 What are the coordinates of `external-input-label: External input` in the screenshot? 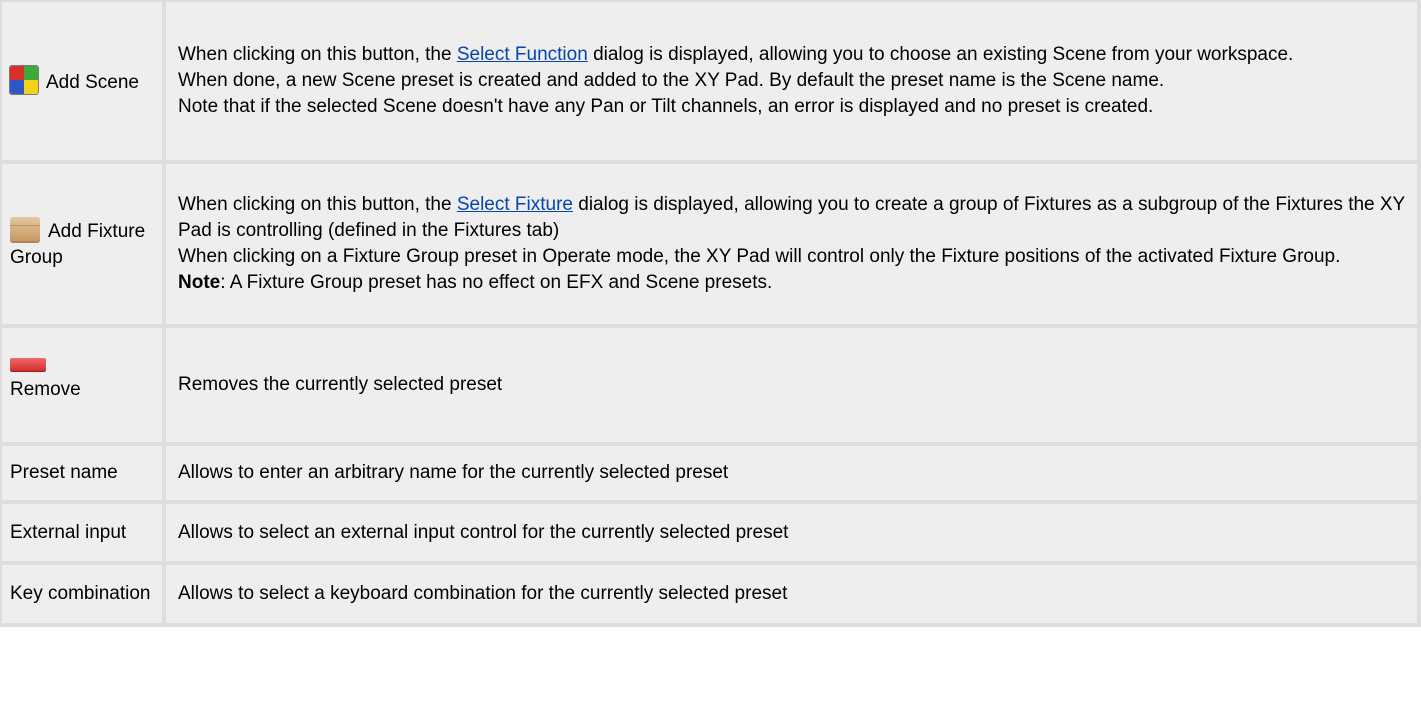 It's located at (68, 532).